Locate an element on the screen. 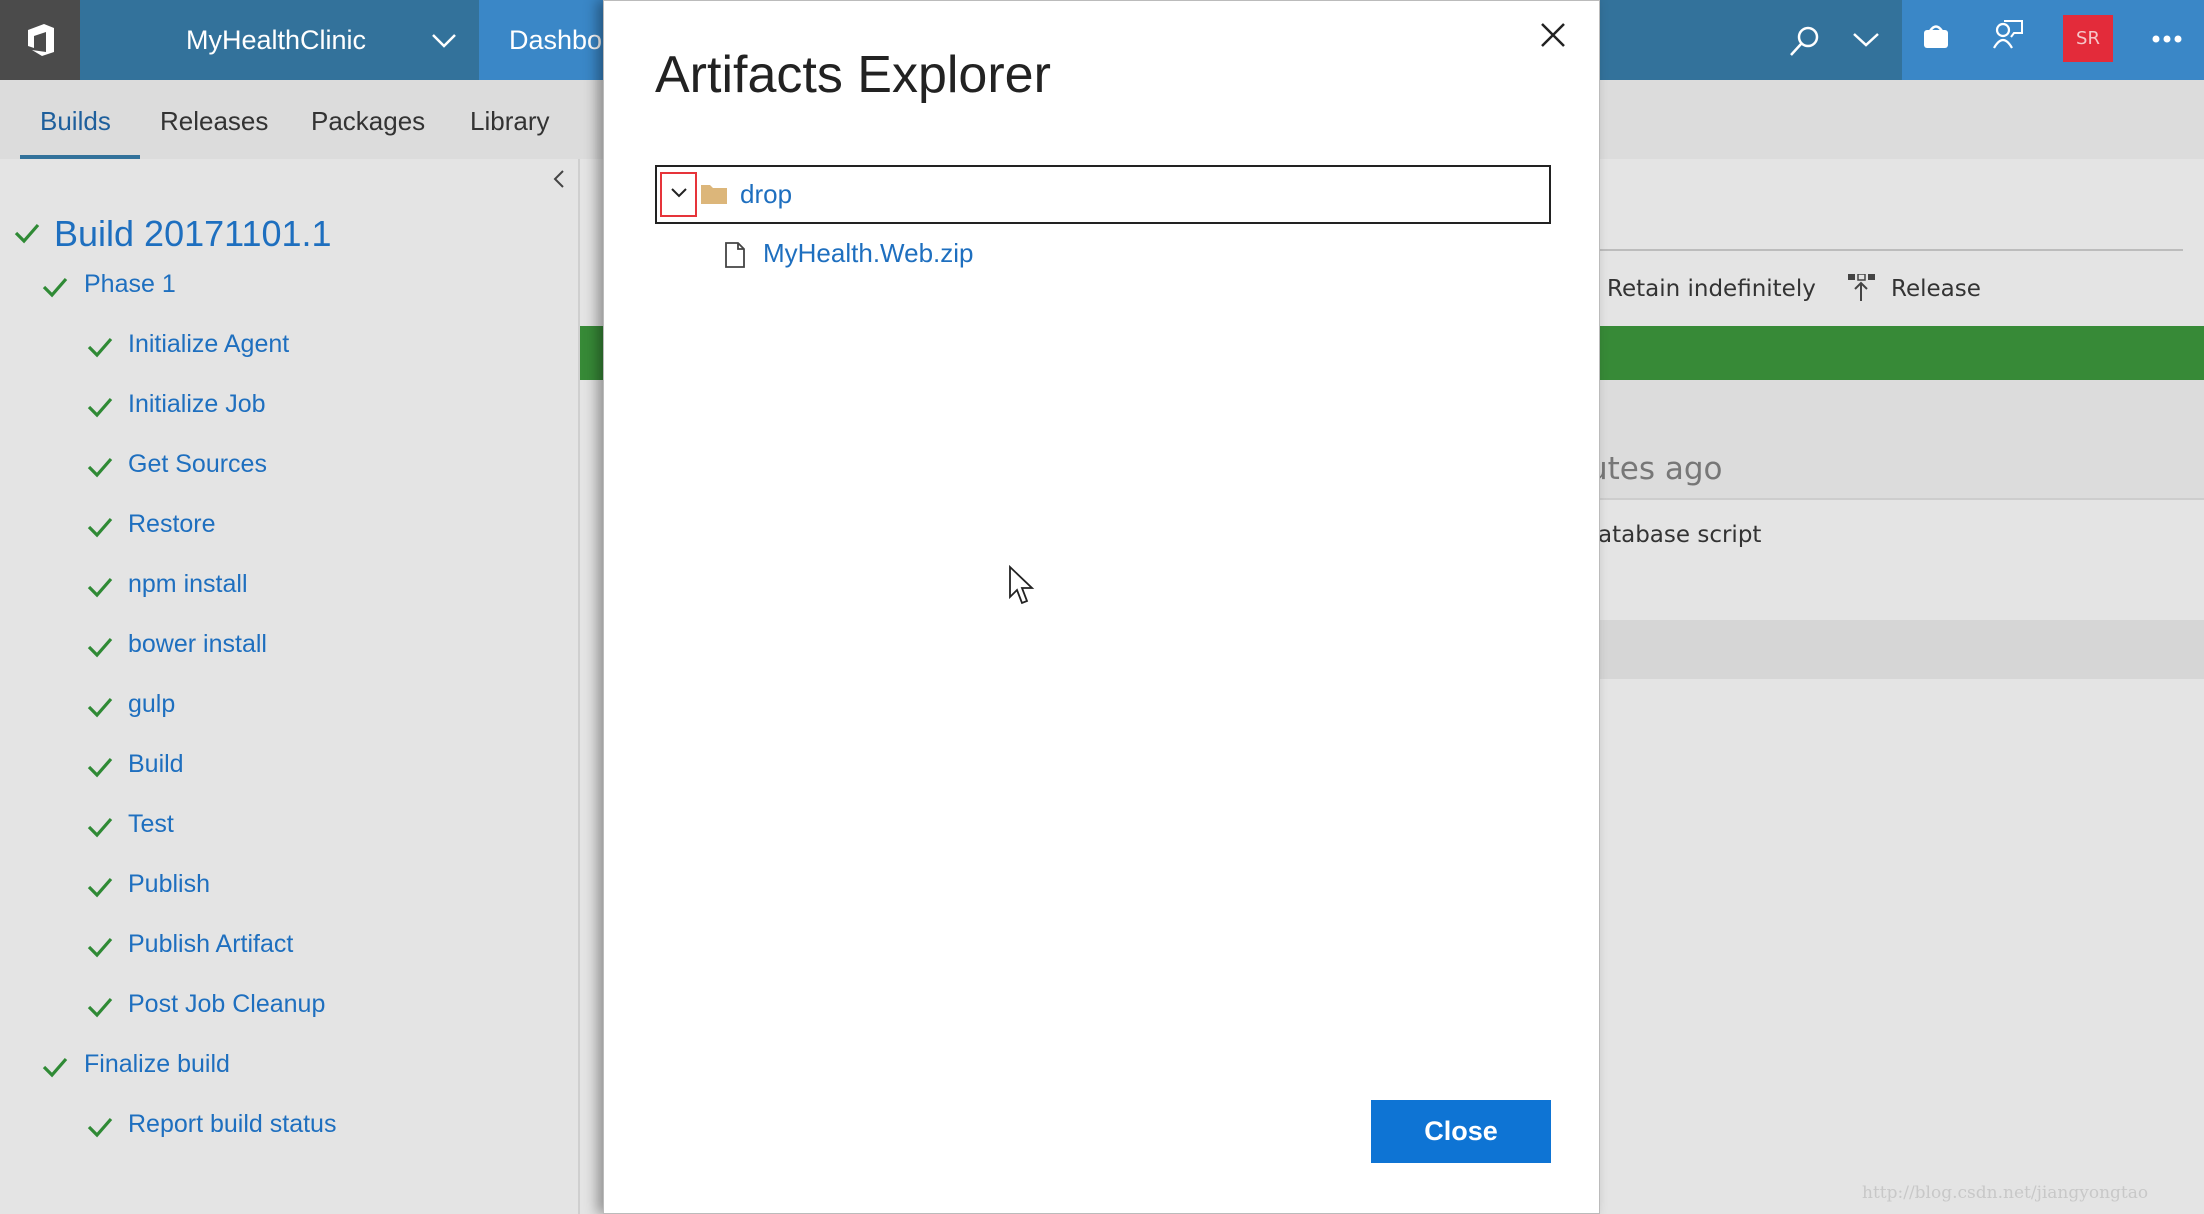 This screenshot has width=2204, height=1214. dialog-title: Artifacts Explorer is located at coordinates (853, 75).